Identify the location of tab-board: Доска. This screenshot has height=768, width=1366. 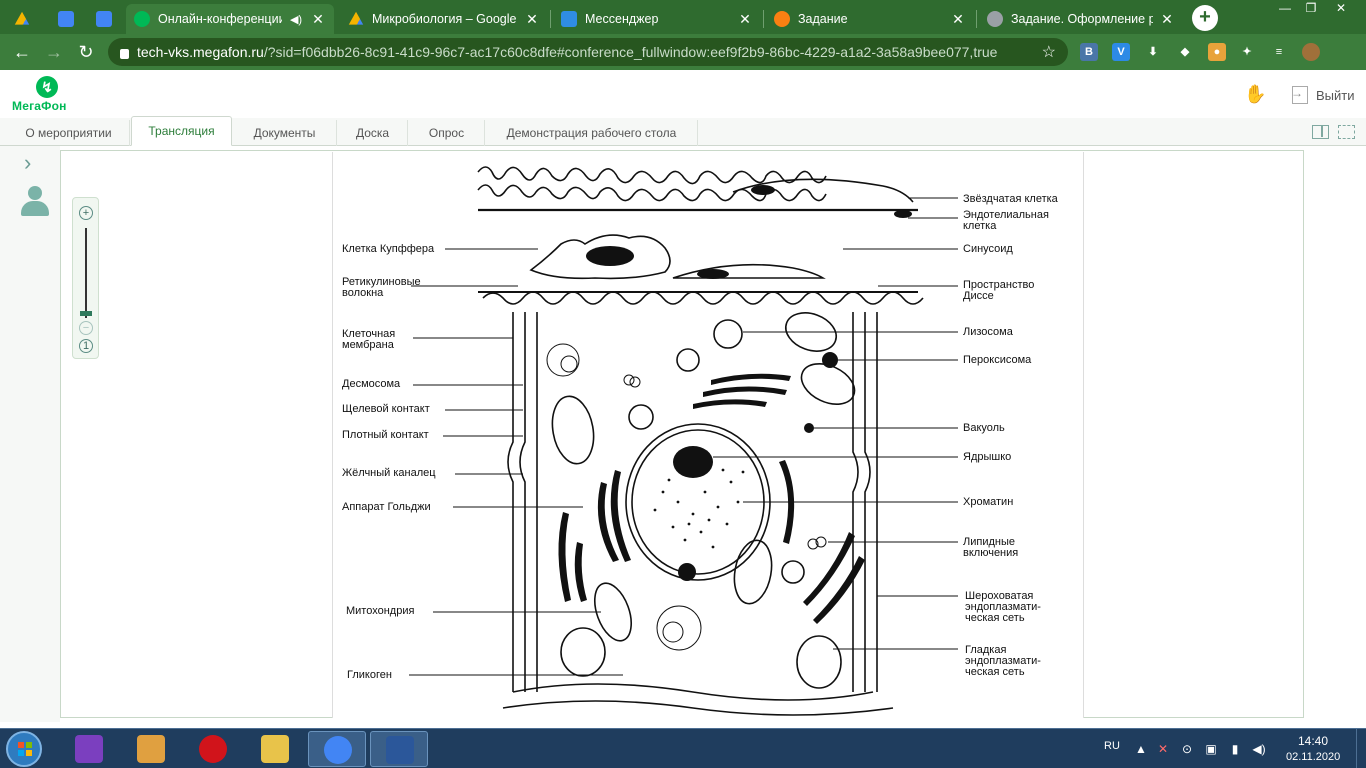
(373, 133).